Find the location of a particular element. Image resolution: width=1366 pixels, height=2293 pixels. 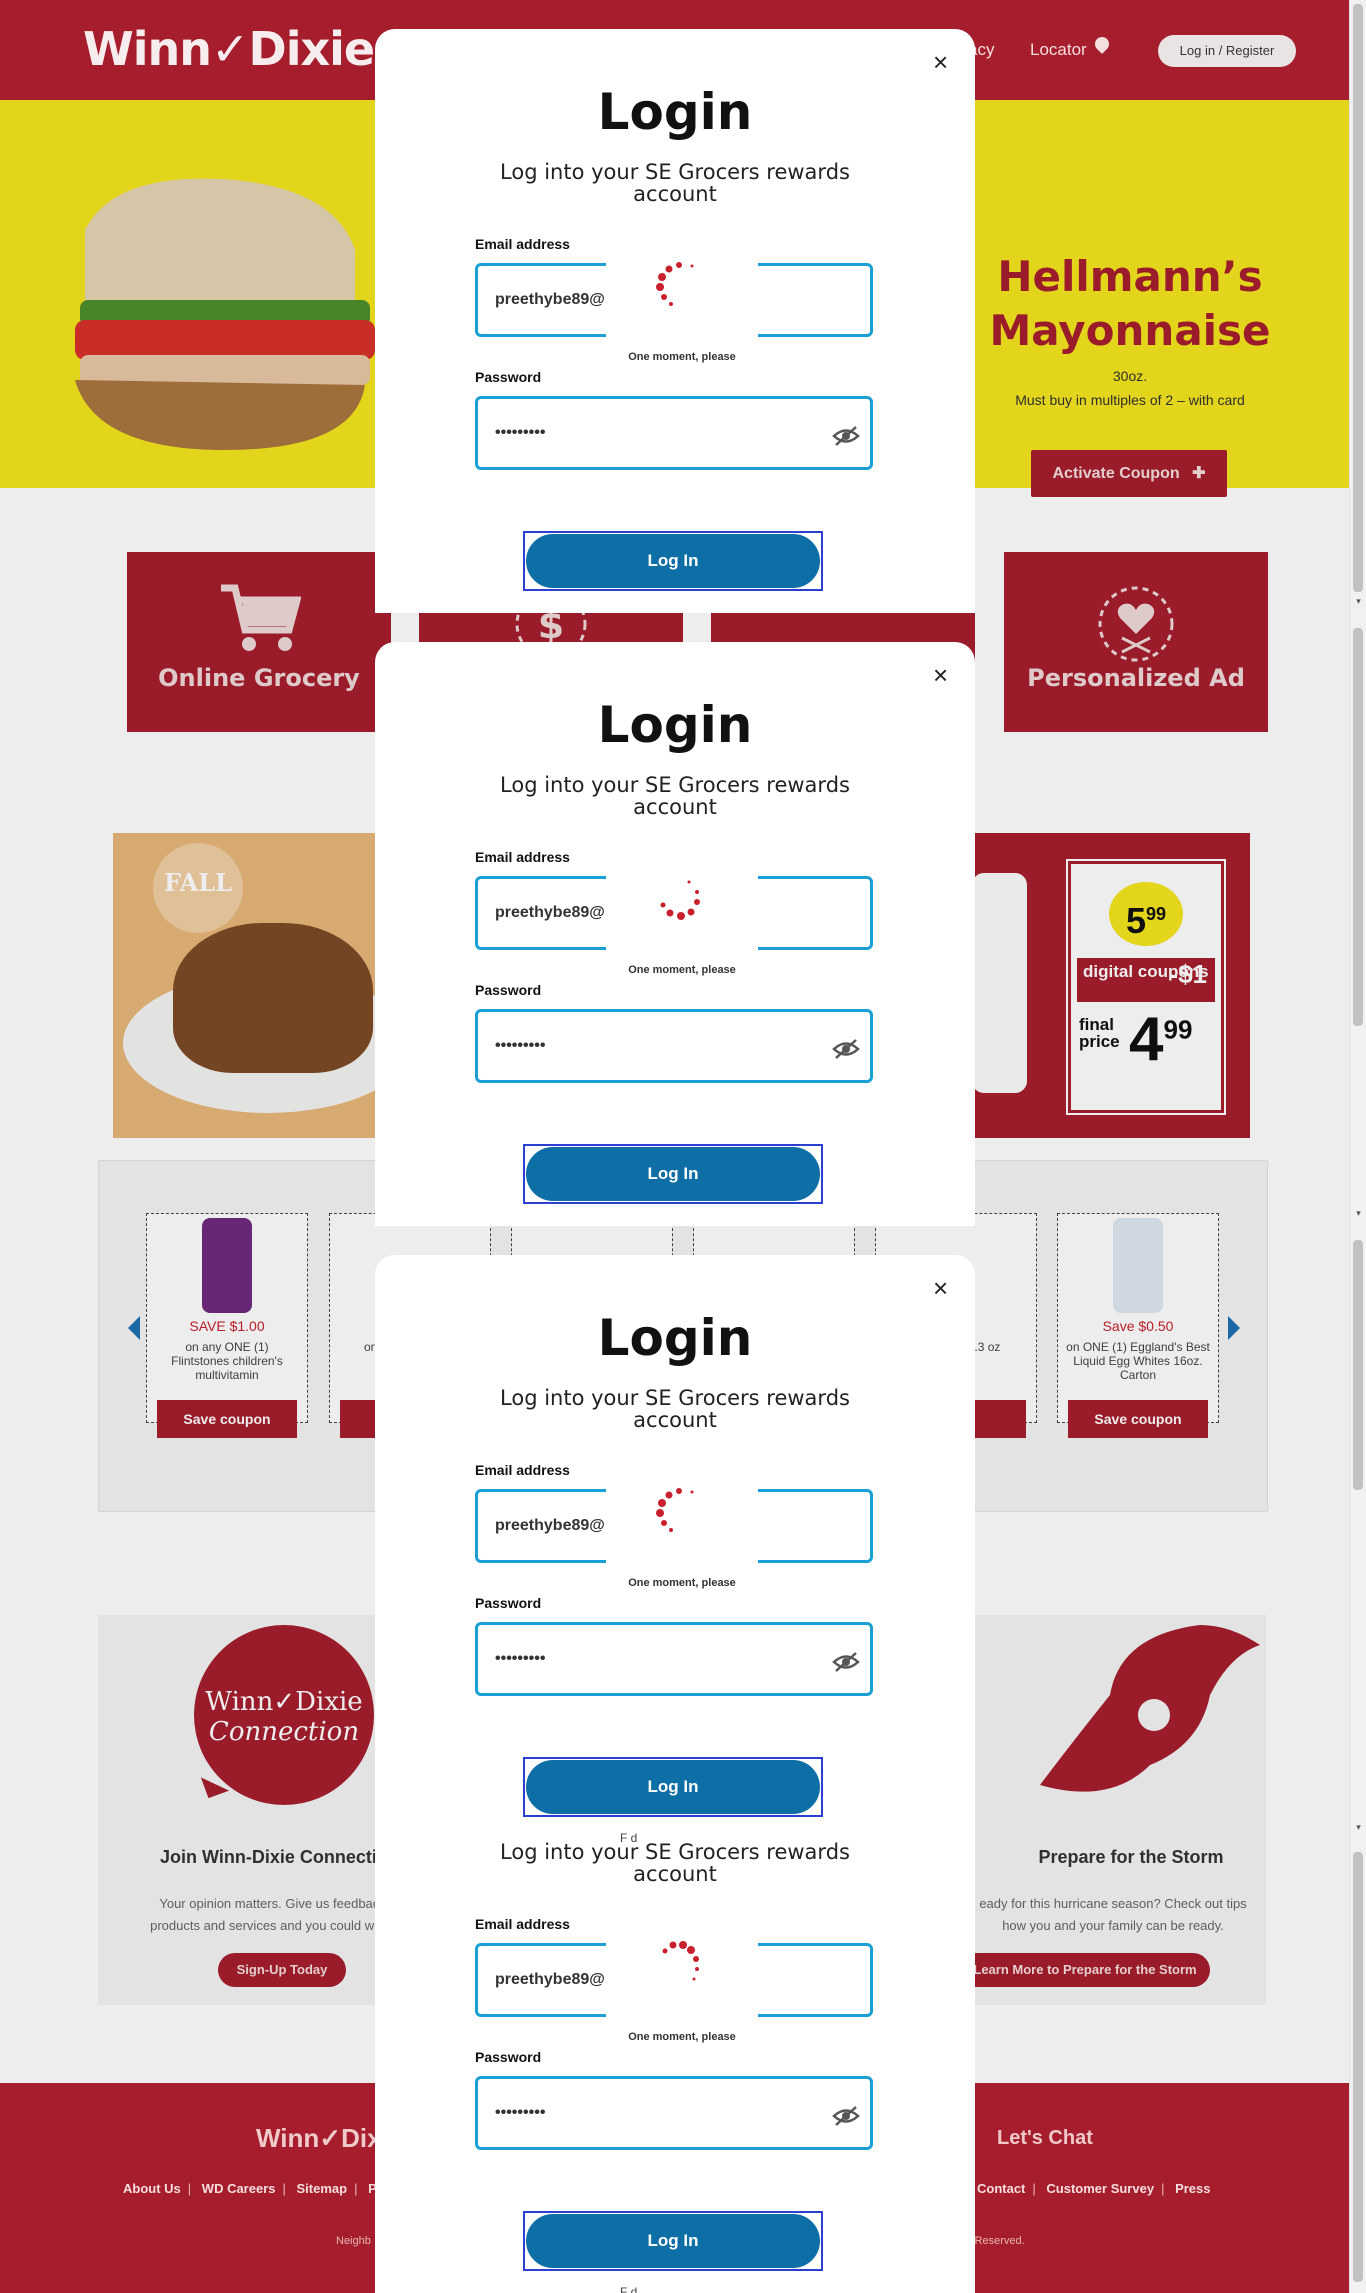

footer-links-right: Contact | Customer Survey | Press is located at coordinates (1094, 2188).